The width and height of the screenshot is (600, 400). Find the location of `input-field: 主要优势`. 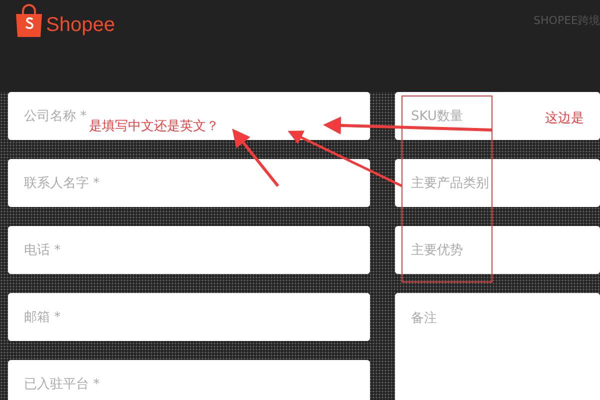

input-field: 主要优势 is located at coordinates (497, 250).